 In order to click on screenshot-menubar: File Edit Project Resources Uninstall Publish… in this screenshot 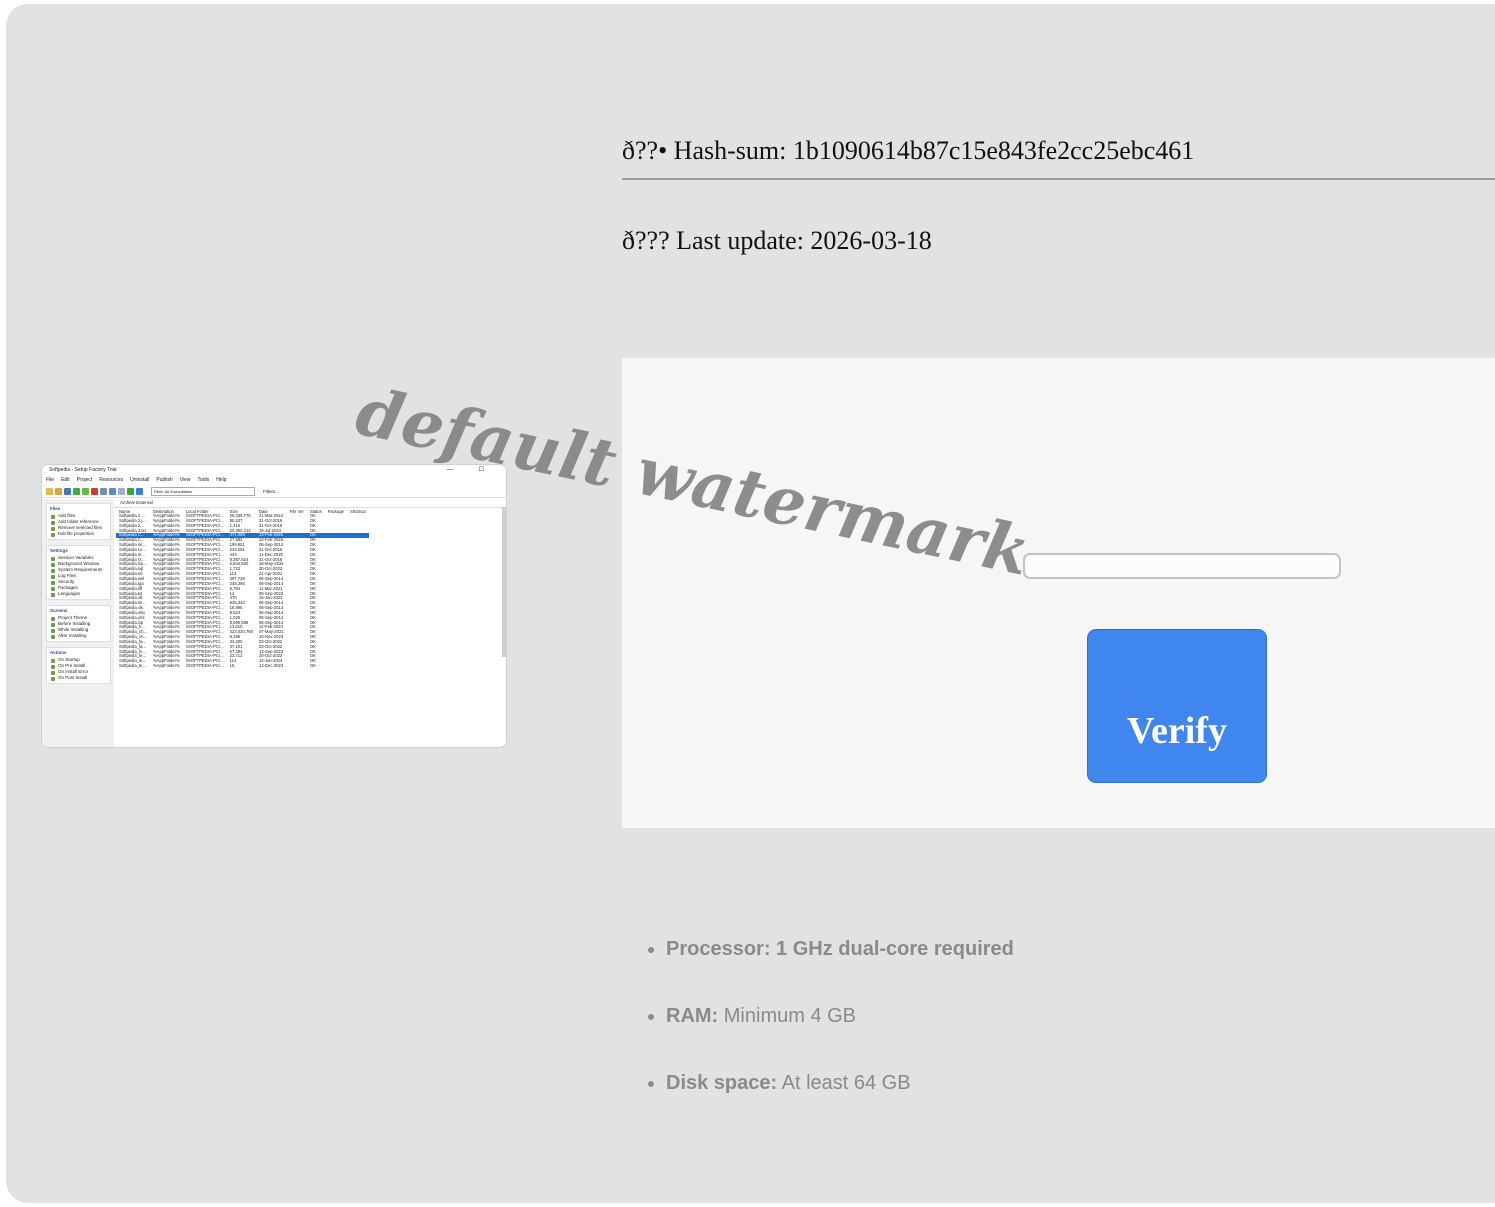, I will do `click(274, 480)`.